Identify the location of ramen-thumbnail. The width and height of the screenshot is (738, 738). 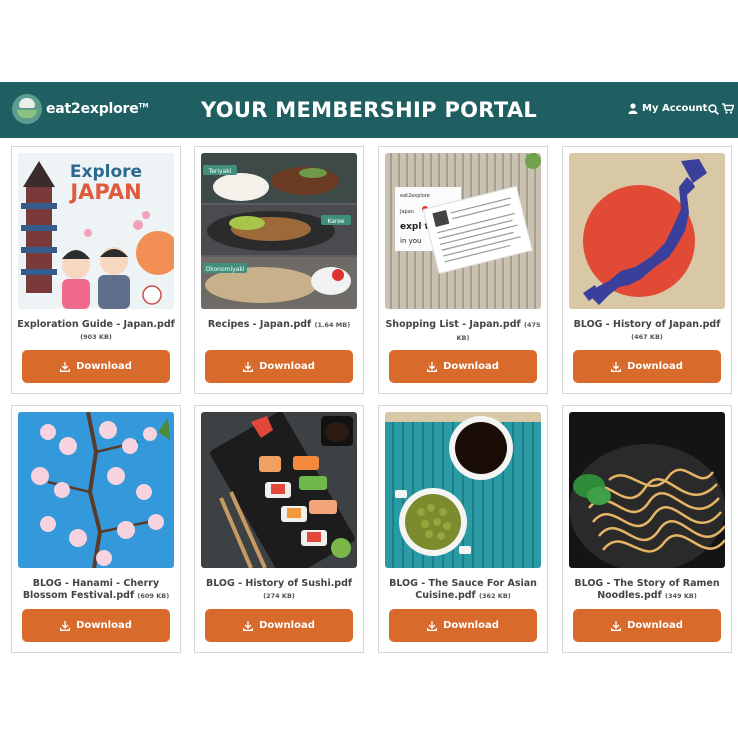
(647, 490).